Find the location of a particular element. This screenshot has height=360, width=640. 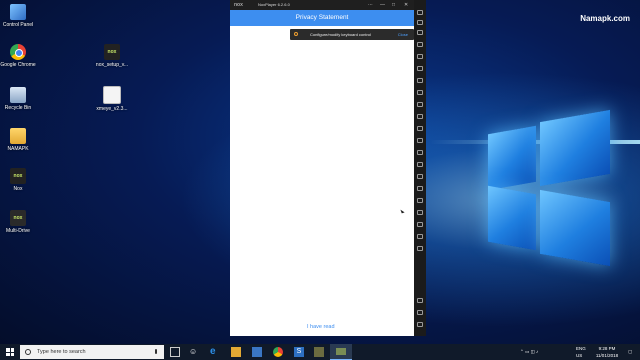

tools-icon is located at coordinates (420, 236).